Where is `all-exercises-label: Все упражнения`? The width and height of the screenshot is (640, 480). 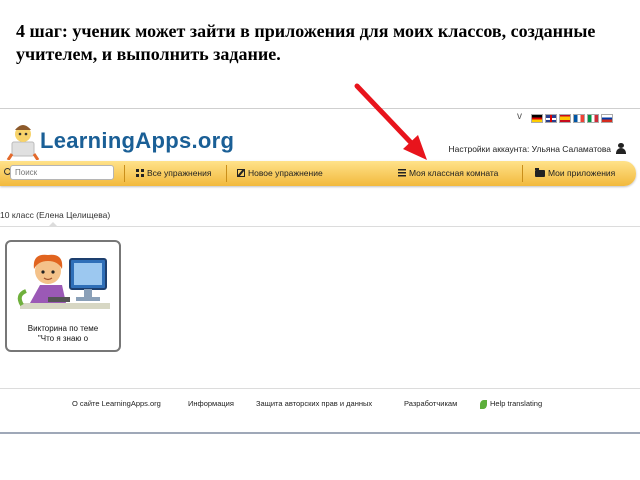 all-exercises-label: Все упражнения is located at coordinates (179, 173).